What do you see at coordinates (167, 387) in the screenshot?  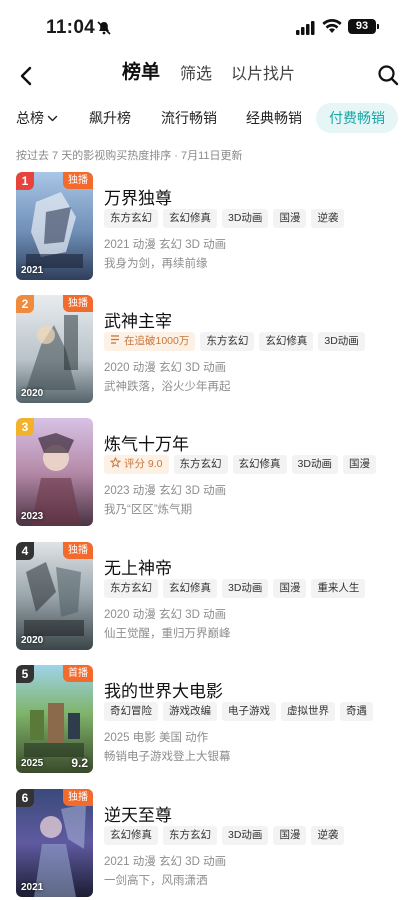 I see `item-description: 武神跌落，浴火少年再起` at bounding box center [167, 387].